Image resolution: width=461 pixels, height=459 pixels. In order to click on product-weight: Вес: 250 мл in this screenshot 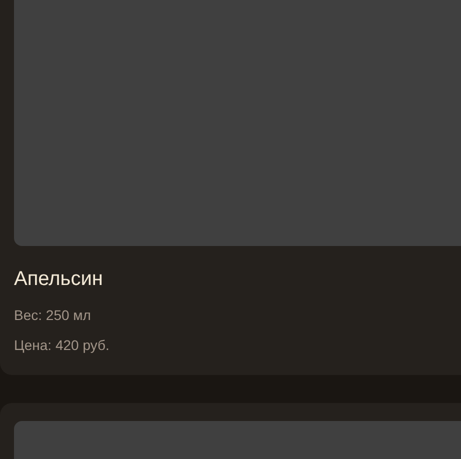, I will do `click(53, 315)`.